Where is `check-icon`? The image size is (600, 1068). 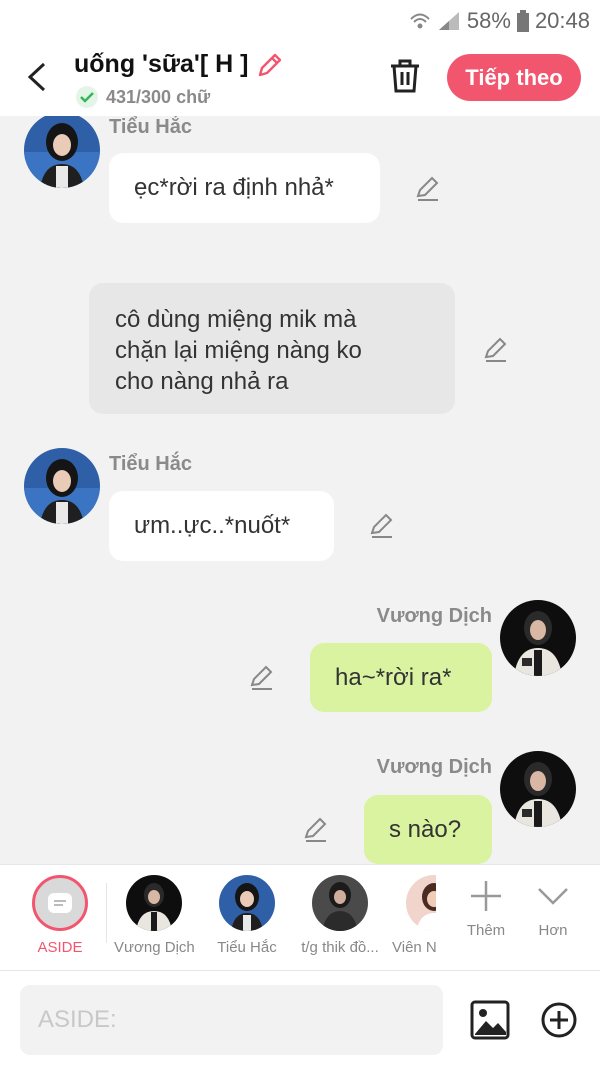
check-icon is located at coordinates (87, 97).